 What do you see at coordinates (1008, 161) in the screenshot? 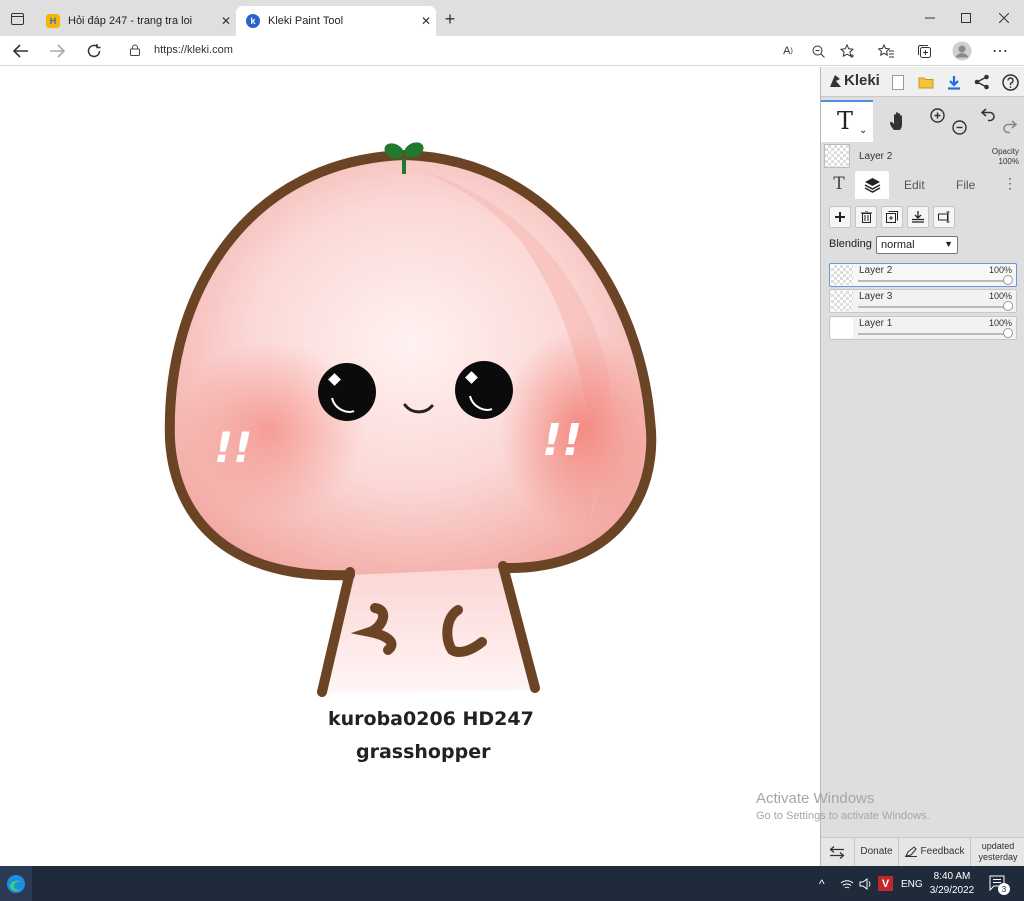
I see `opacity-value: 100%` at bounding box center [1008, 161].